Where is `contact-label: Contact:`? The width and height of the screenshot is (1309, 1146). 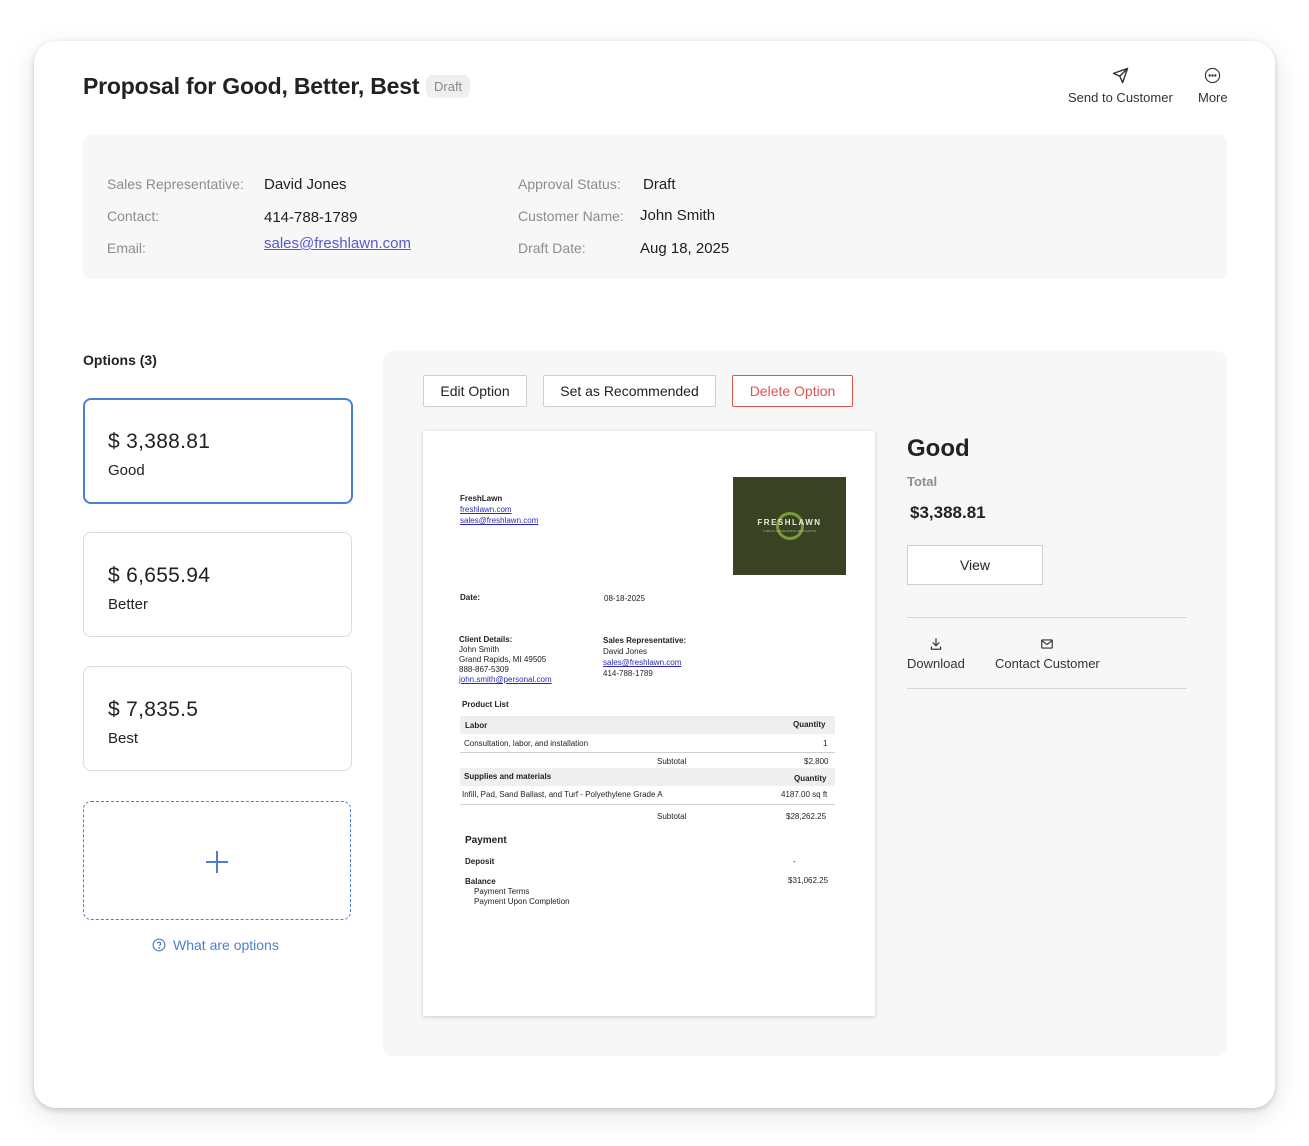 contact-label: Contact: is located at coordinates (133, 216).